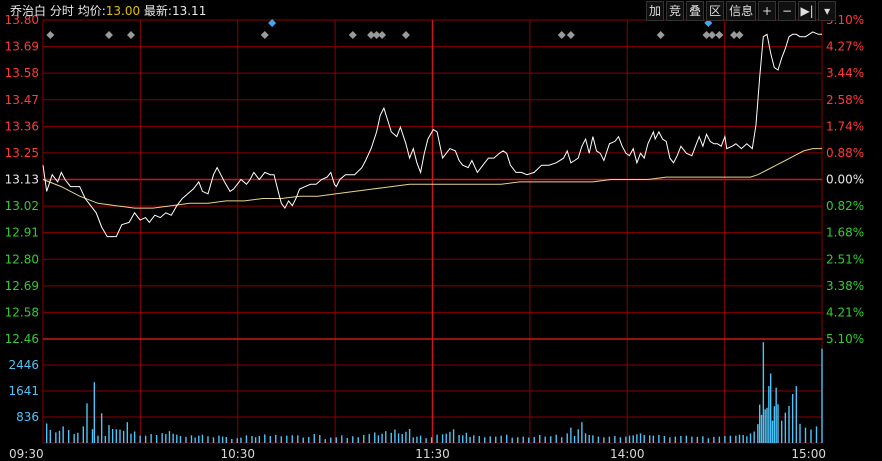 The height and width of the screenshot is (461, 882). Describe the element at coordinates (22, 126) in the screenshot. I see `price-tick-label: 13.36` at that location.